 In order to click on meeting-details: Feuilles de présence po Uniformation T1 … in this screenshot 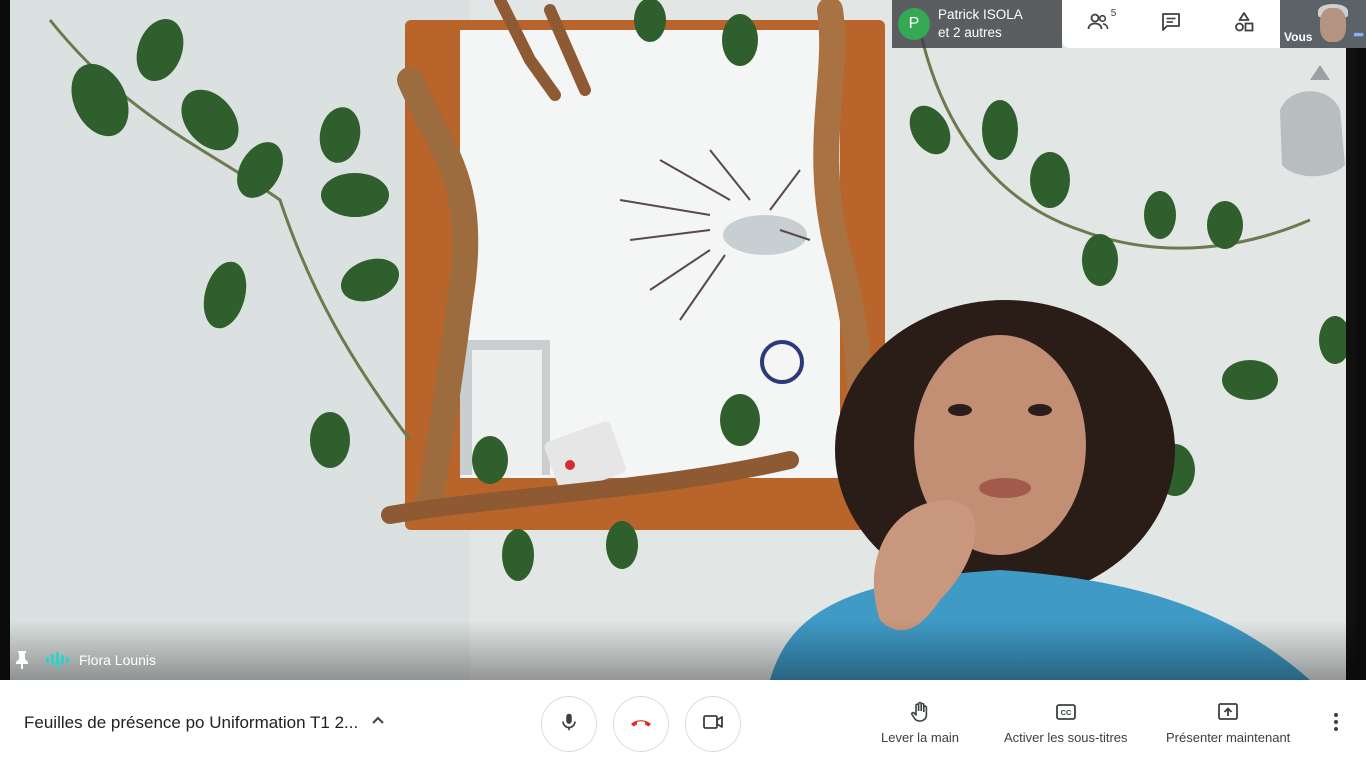, I will do `click(205, 722)`.